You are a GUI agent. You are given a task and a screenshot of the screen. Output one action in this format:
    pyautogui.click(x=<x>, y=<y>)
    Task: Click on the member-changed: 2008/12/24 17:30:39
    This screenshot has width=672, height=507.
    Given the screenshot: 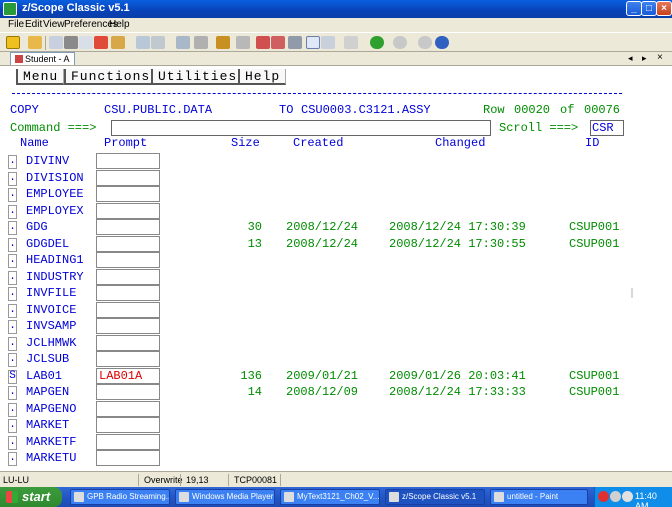 What is the action you would take?
    pyautogui.click(x=457, y=227)
    